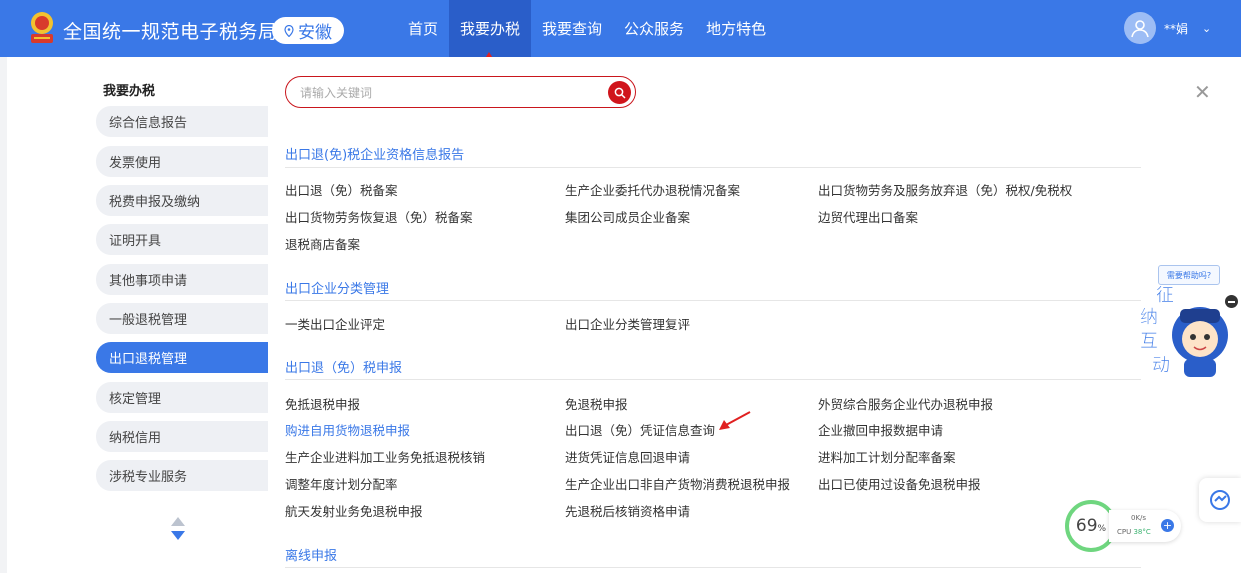  I want to click on search-button, so click(619, 92).